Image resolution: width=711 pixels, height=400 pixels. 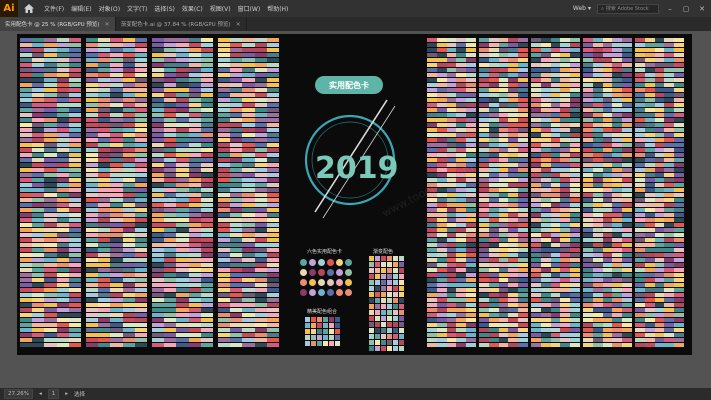 What do you see at coordinates (181, 24) in the screenshot?
I see `tab-document-2: 渐变配色卡.ai @ 37.84 % (RGB/GPU 预览) ✕` at bounding box center [181, 24].